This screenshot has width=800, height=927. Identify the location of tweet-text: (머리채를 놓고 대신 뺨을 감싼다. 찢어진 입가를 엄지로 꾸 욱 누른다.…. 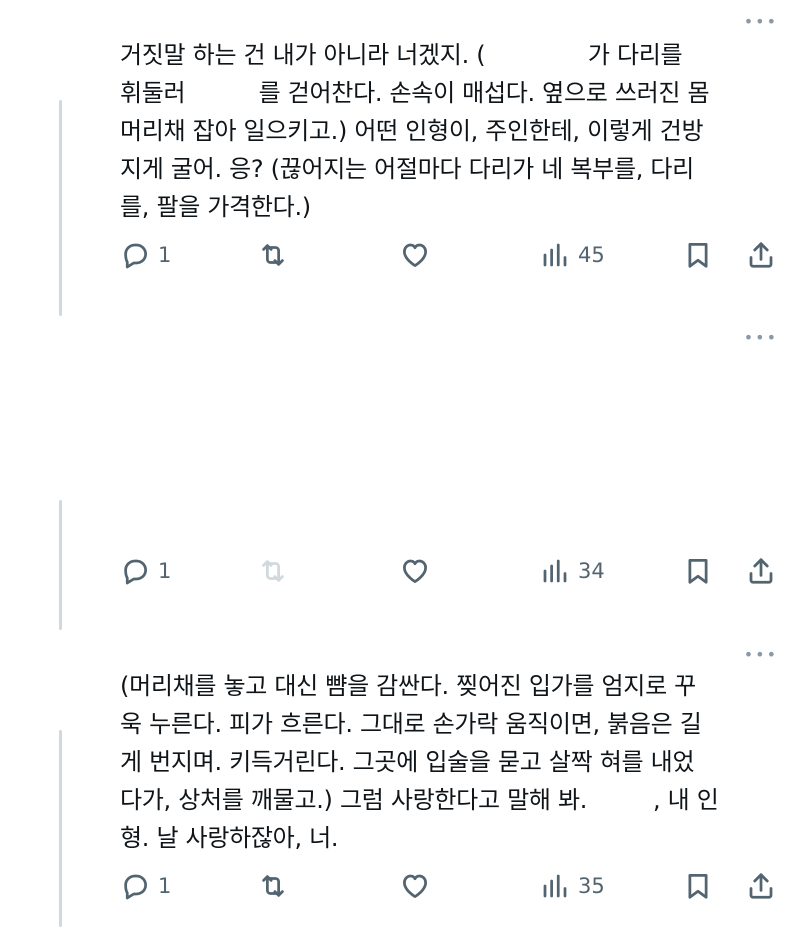
(419, 762).